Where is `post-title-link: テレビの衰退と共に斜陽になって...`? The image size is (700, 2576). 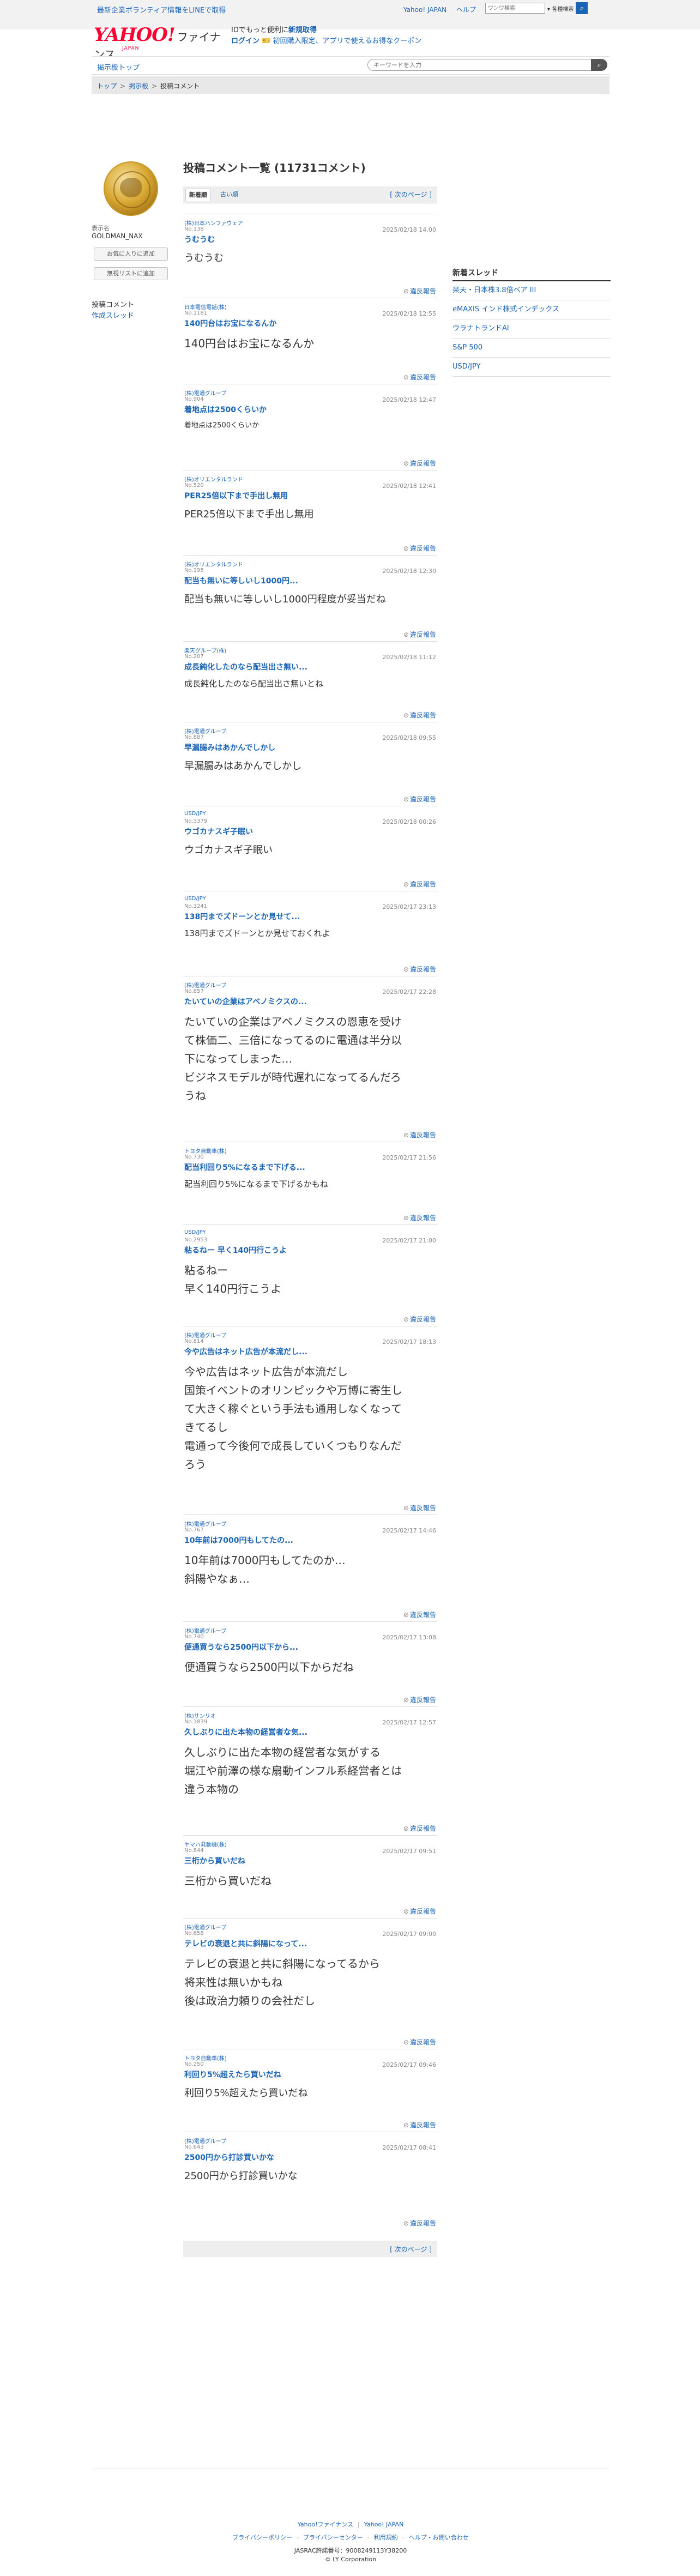
post-title-link: テレビの衰退と共に斜陽になって... is located at coordinates (245, 1944).